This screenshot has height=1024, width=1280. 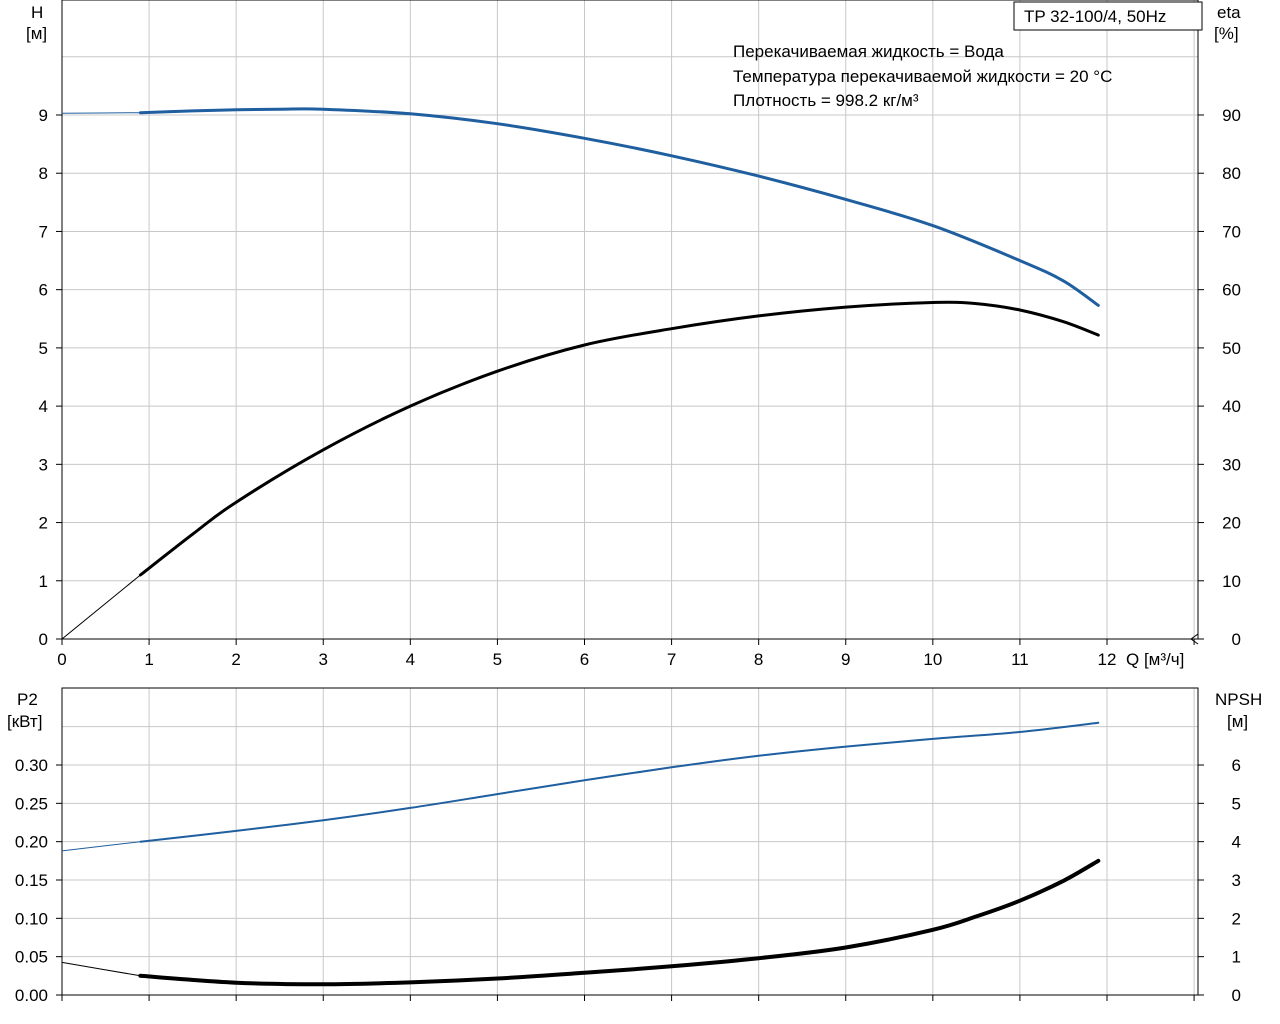 What do you see at coordinates (43, 406) in the screenshot?
I see `left-tick-label: 4` at bounding box center [43, 406].